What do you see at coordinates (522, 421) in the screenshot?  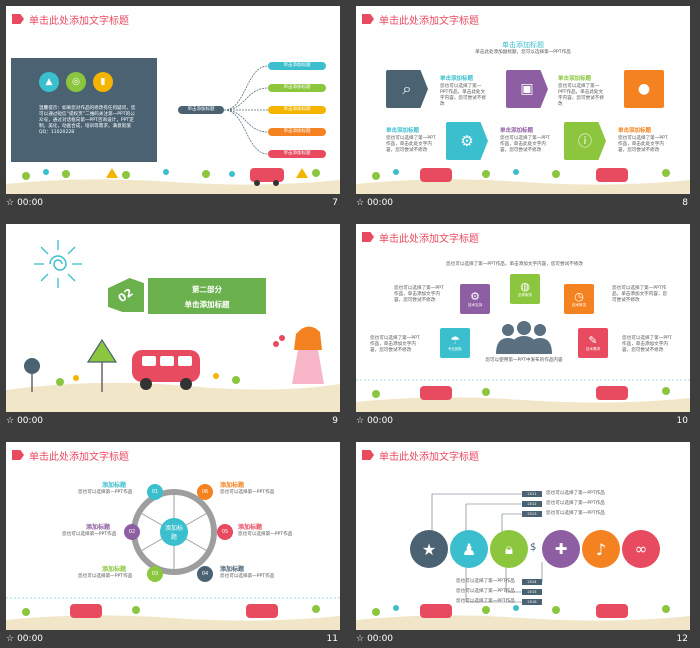 I see `slide-footer: ☆ 00:00 10` at bounding box center [522, 421].